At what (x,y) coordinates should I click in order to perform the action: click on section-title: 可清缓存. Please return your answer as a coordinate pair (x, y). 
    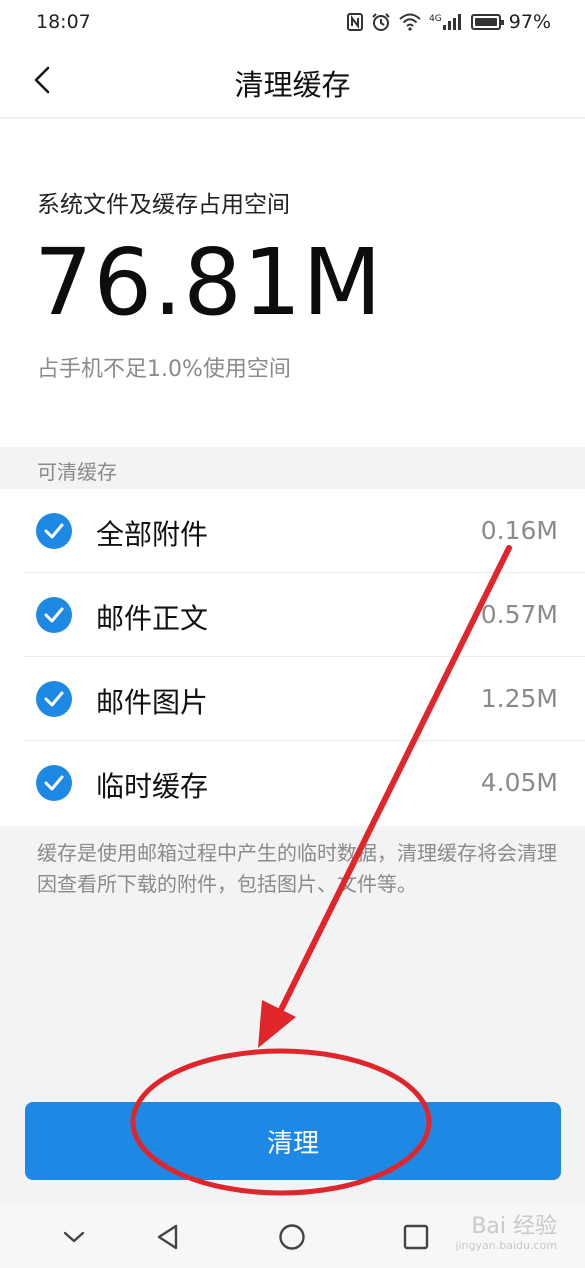
    Looking at the image, I should click on (77, 472).